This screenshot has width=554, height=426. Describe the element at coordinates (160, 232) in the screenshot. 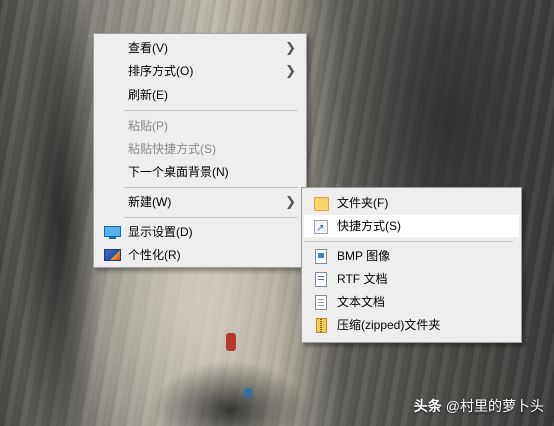

I see `menu-item-label: 显示设置(D)` at that location.